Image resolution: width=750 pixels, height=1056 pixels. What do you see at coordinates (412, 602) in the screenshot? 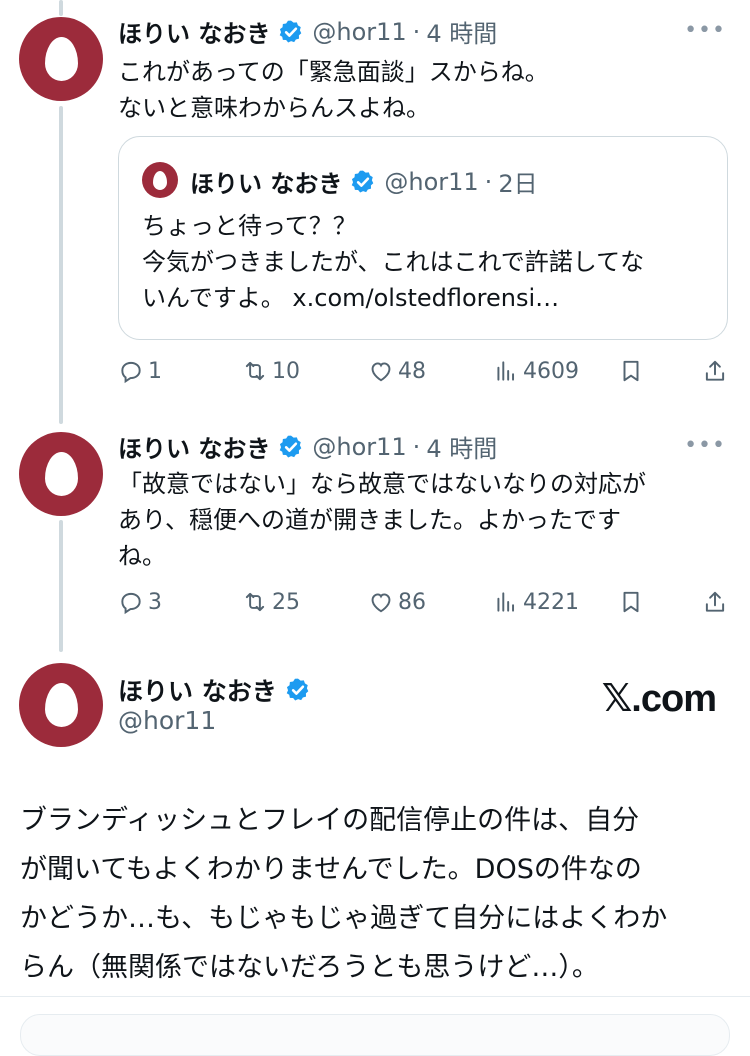
I see `like-count: 86` at bounding box center [412, 602].